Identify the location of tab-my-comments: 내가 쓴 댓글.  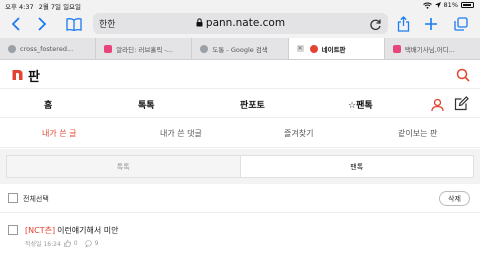
(181, 133).